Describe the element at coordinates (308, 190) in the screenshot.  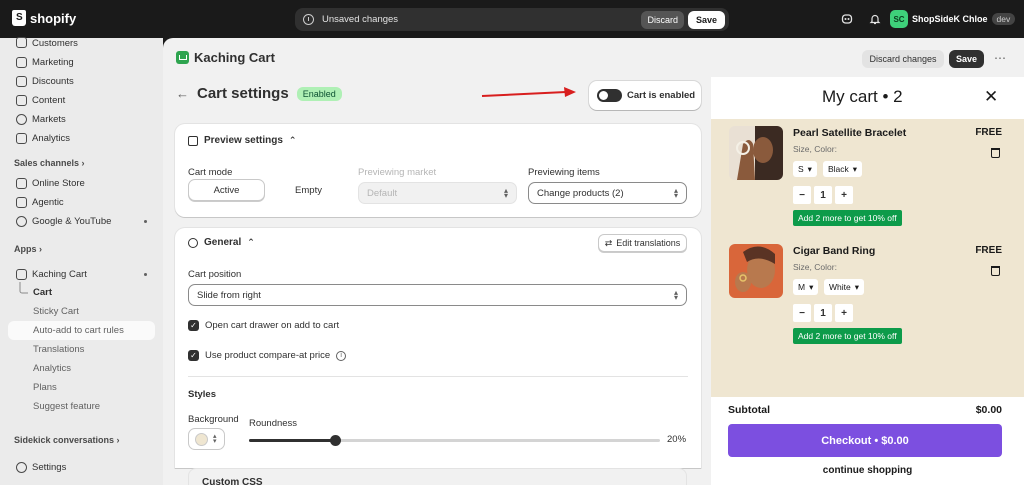
I see `mode-empty-button: Empty` at that location.